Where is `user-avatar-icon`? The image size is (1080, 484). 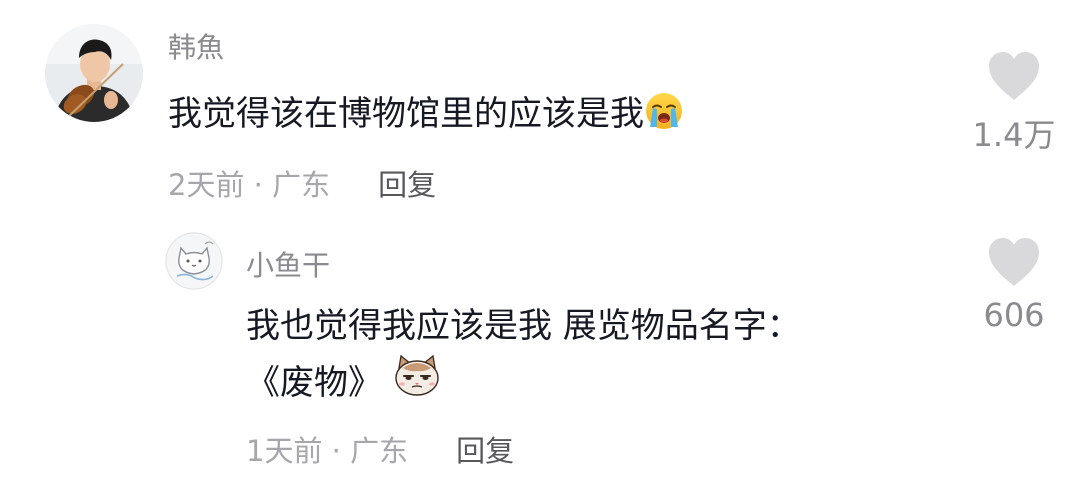
user-avatar-icon is located at coordinates (94, 73).